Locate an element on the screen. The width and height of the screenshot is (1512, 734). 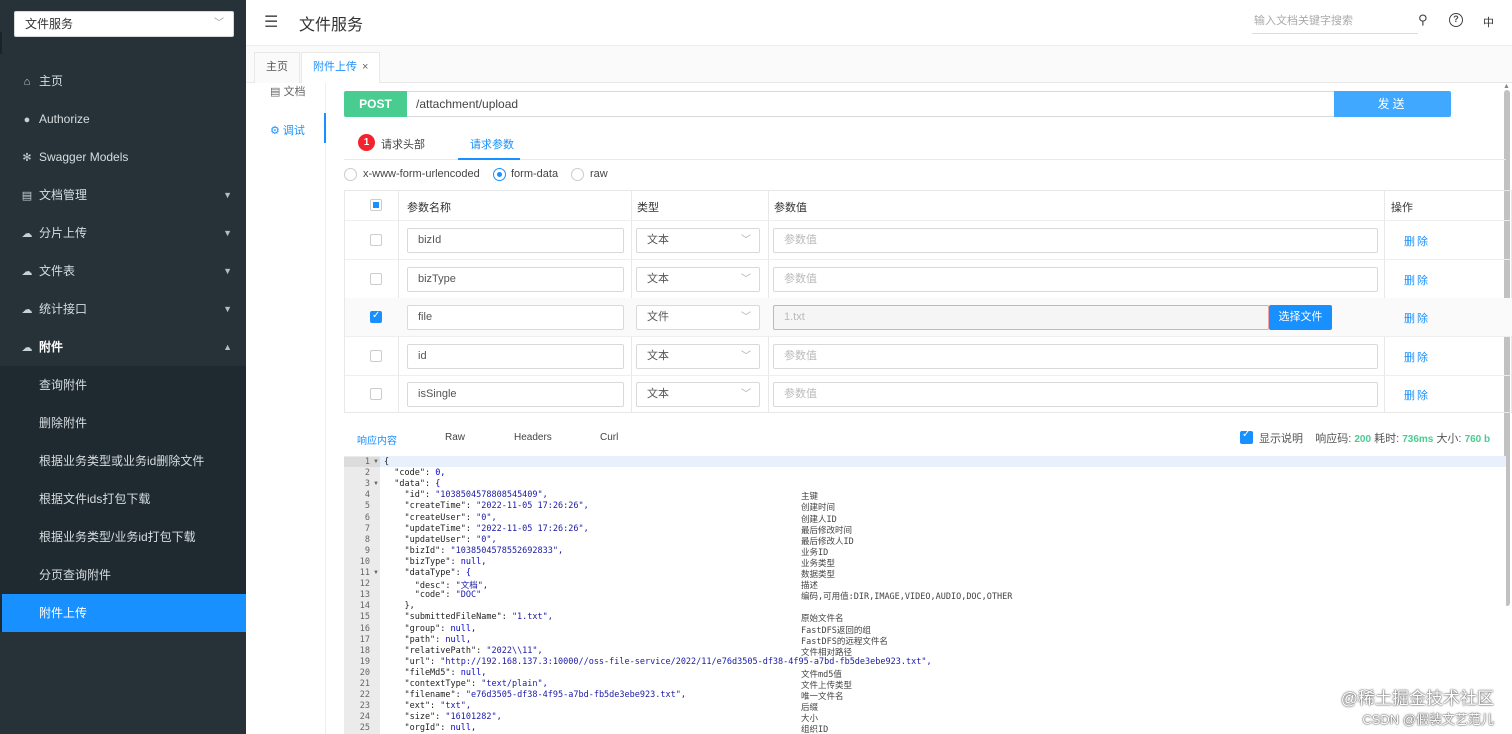
send-button: 发送 is located at coordinates (1392, 104).